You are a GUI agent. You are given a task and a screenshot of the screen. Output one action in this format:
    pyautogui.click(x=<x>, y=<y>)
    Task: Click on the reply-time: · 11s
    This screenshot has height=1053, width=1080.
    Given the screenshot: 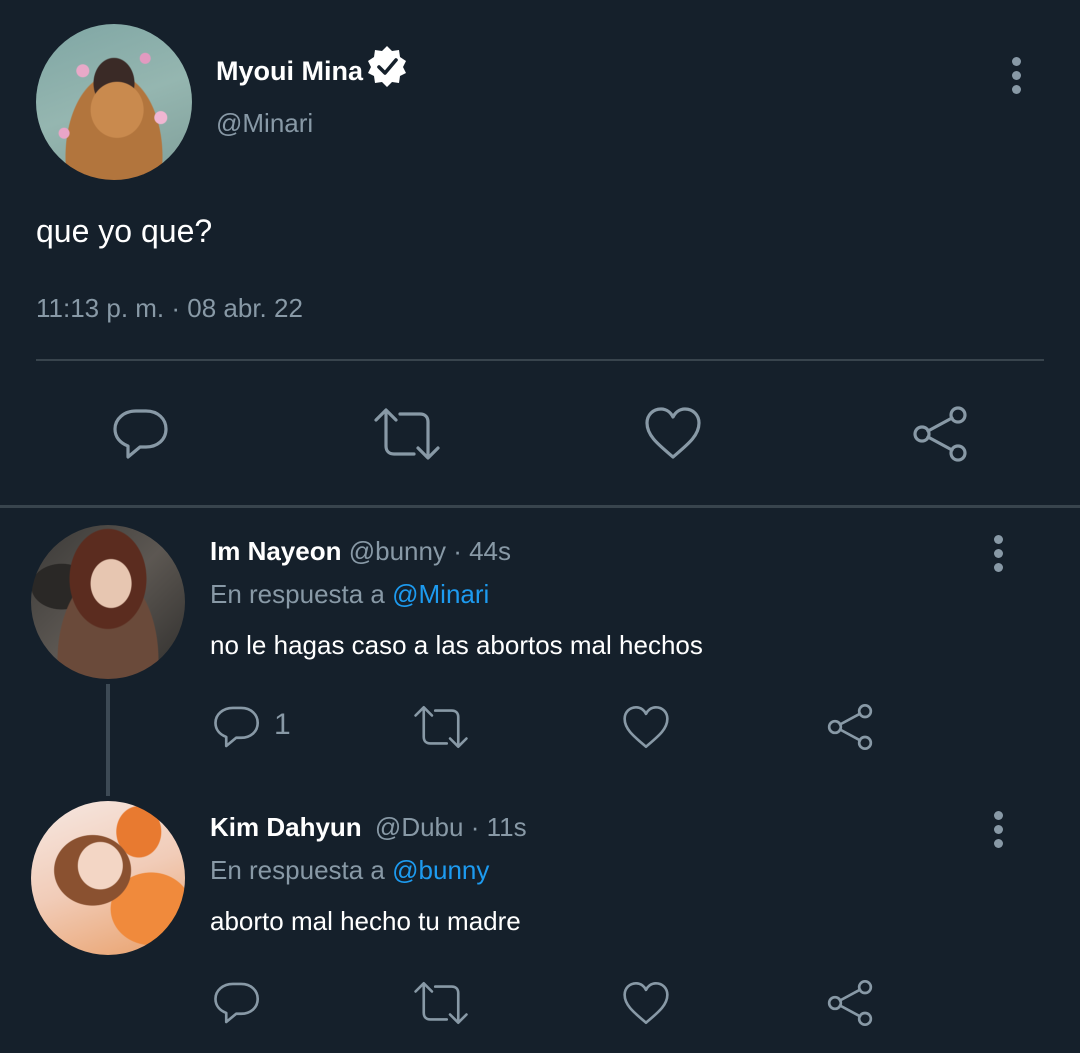 What is the action you would take?
    pyautogui.click(x=498, y=827)
    